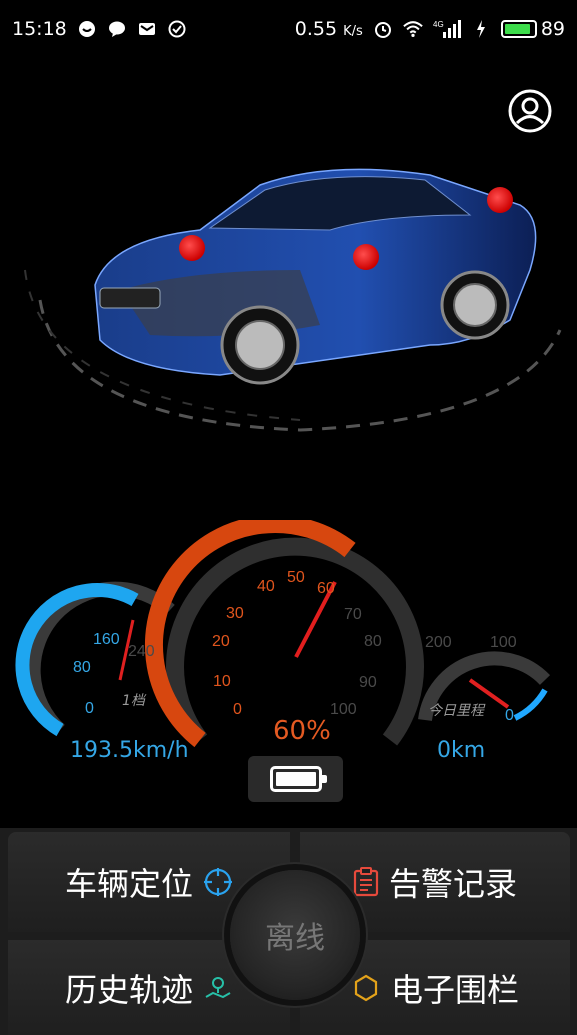 This screenshot has height=1035, width=577. I want to click on alarm-clock-icon, so click(383, 29).